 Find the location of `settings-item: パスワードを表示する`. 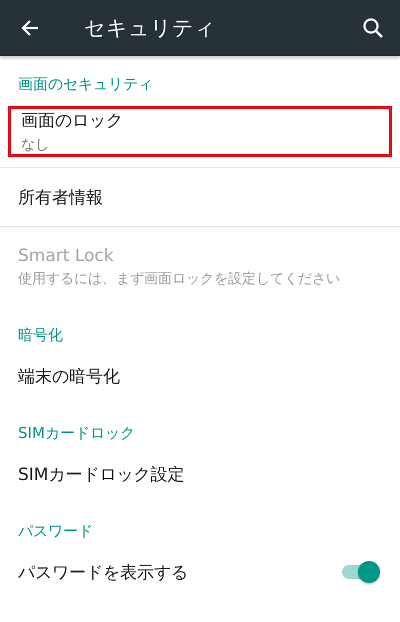

settings-item: パスワードを表示する is located at coordinates (200, 572).